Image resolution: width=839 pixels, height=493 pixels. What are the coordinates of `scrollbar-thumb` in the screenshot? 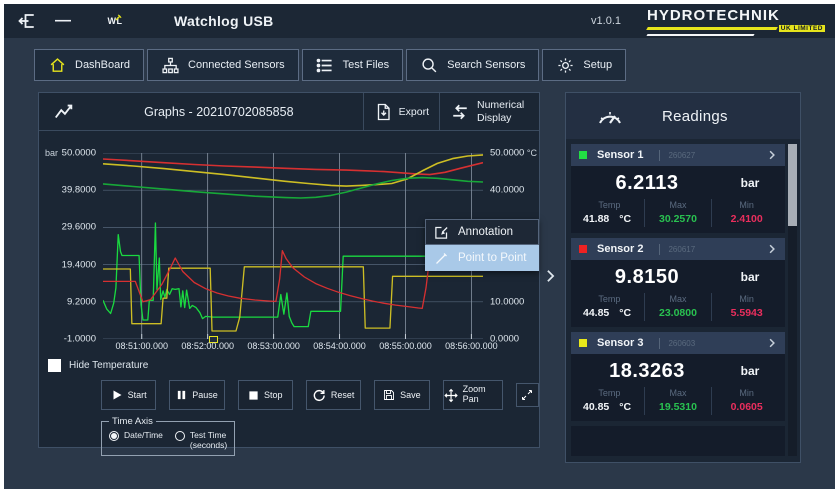 It's located at (792, 185).